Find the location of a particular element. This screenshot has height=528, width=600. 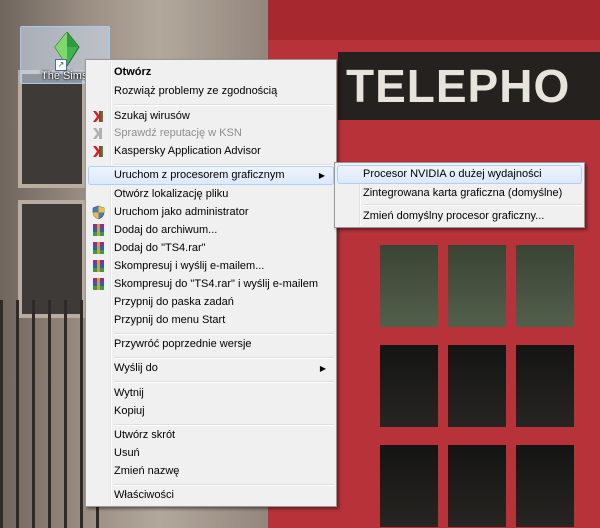

menu-item-label: Usuń is located at coordinates (127, 453).